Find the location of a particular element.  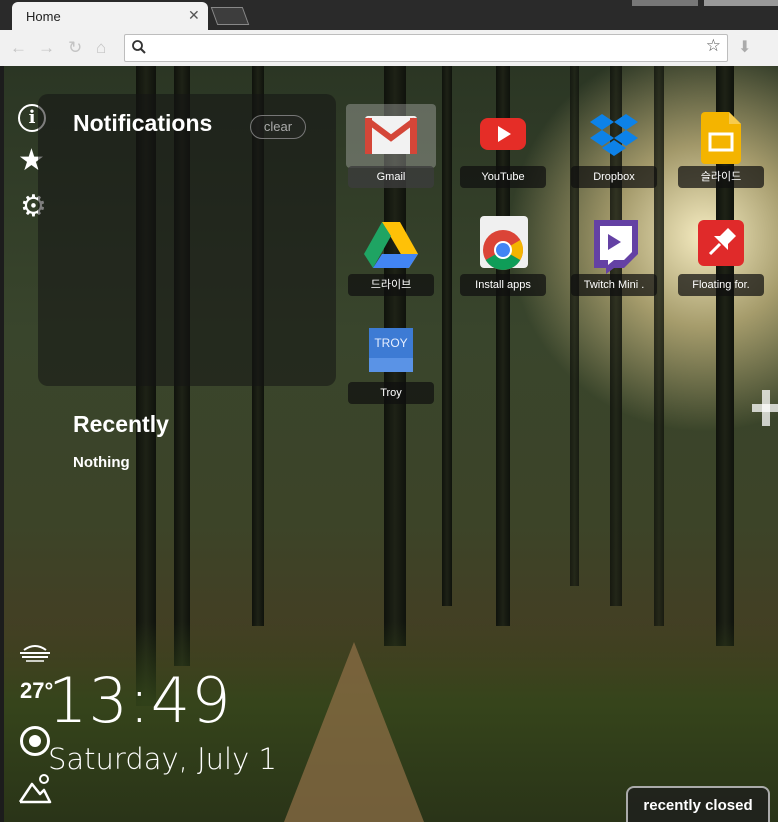

mountain-background-icon is located at coordinates (35, 789).